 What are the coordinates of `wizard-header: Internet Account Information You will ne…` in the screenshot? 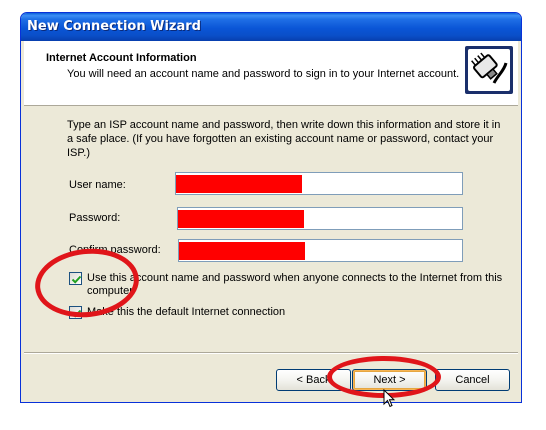 It's located at (271, 73).